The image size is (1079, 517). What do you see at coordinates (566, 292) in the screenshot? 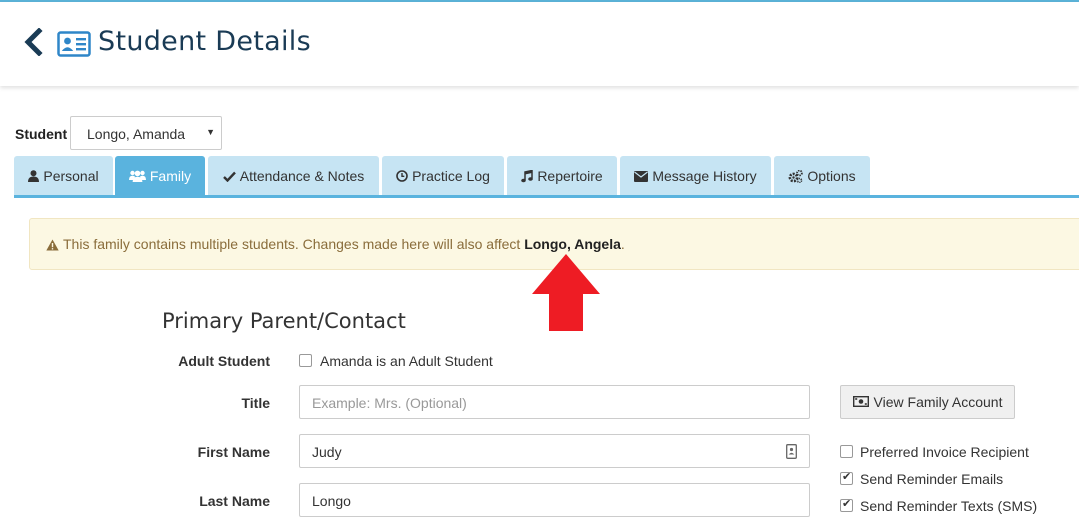
I see `red-arrow-annotation` at bounding box center [566, 292].